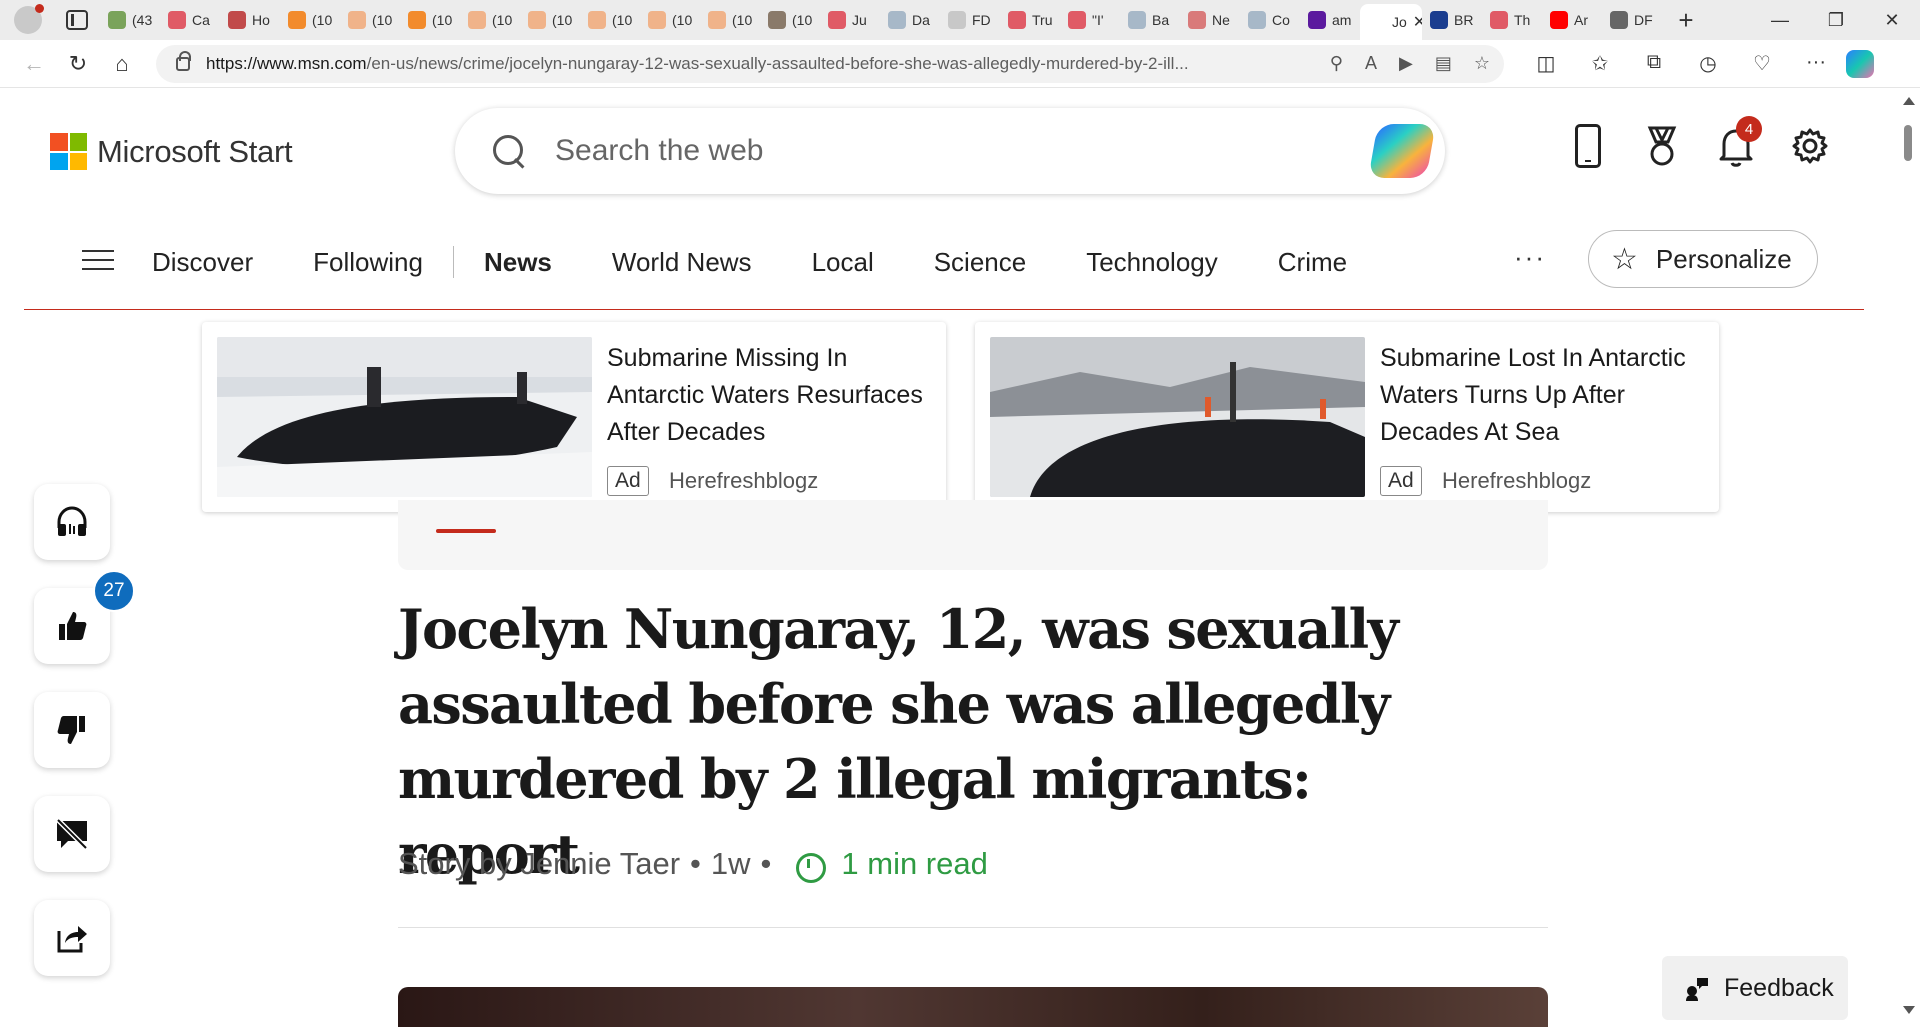  Describe the element at coordinates (509, 151) in the screenshot. I see `search-icon` at that location.